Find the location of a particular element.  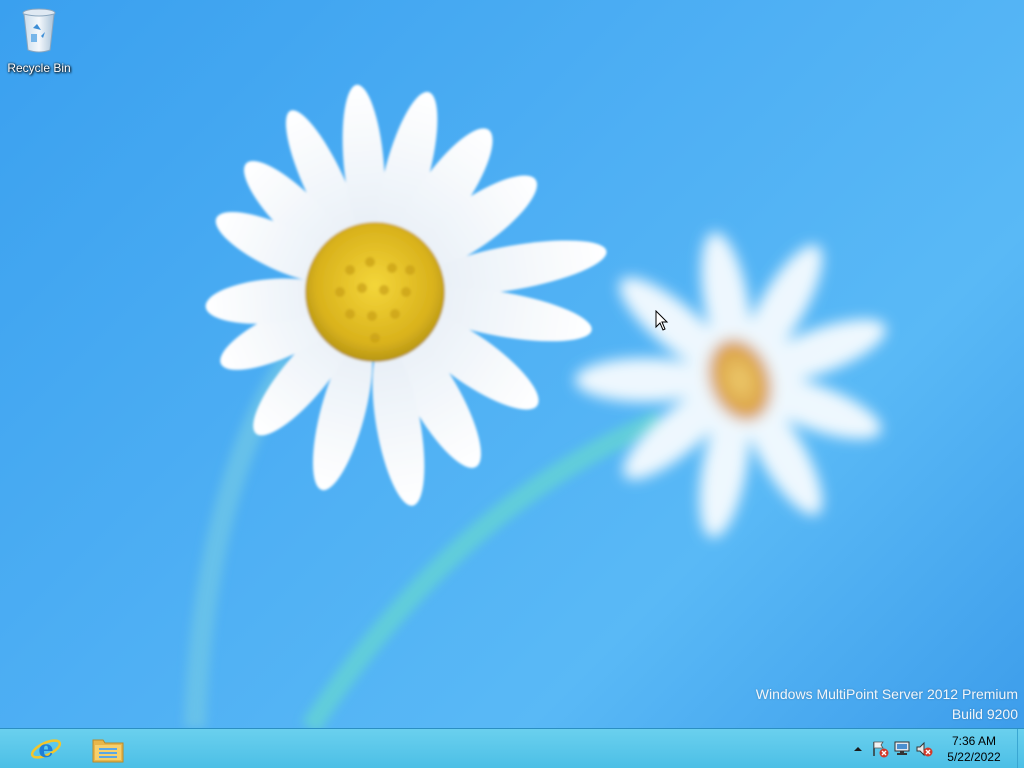

recycle-bin-icon is located at coordinates (39, 30).